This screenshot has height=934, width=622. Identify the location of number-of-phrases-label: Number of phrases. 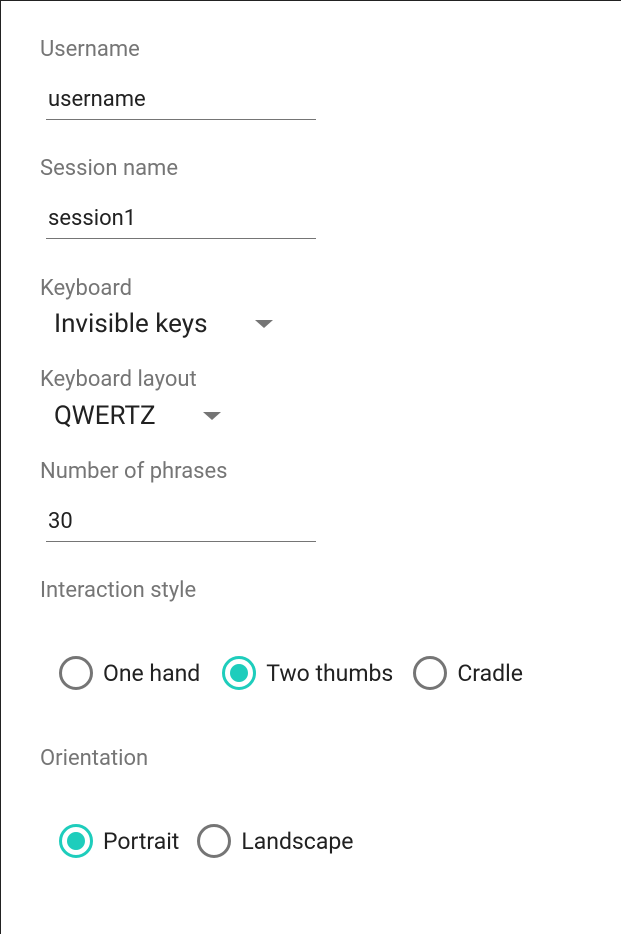
(134, 471).